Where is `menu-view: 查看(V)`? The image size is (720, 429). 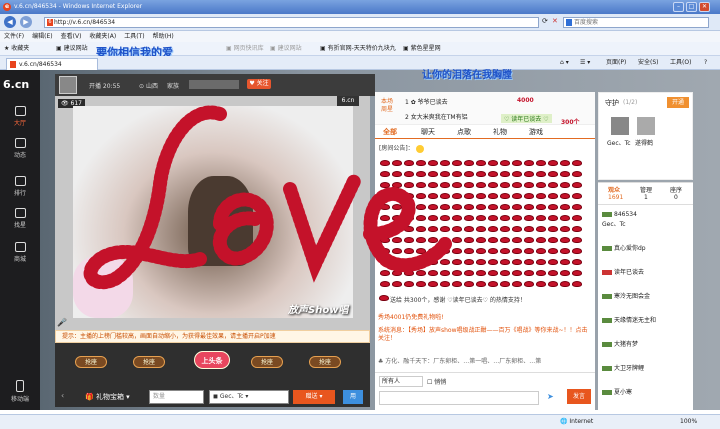
menu-view: 查看(V) is located at coordinates (71, 36).